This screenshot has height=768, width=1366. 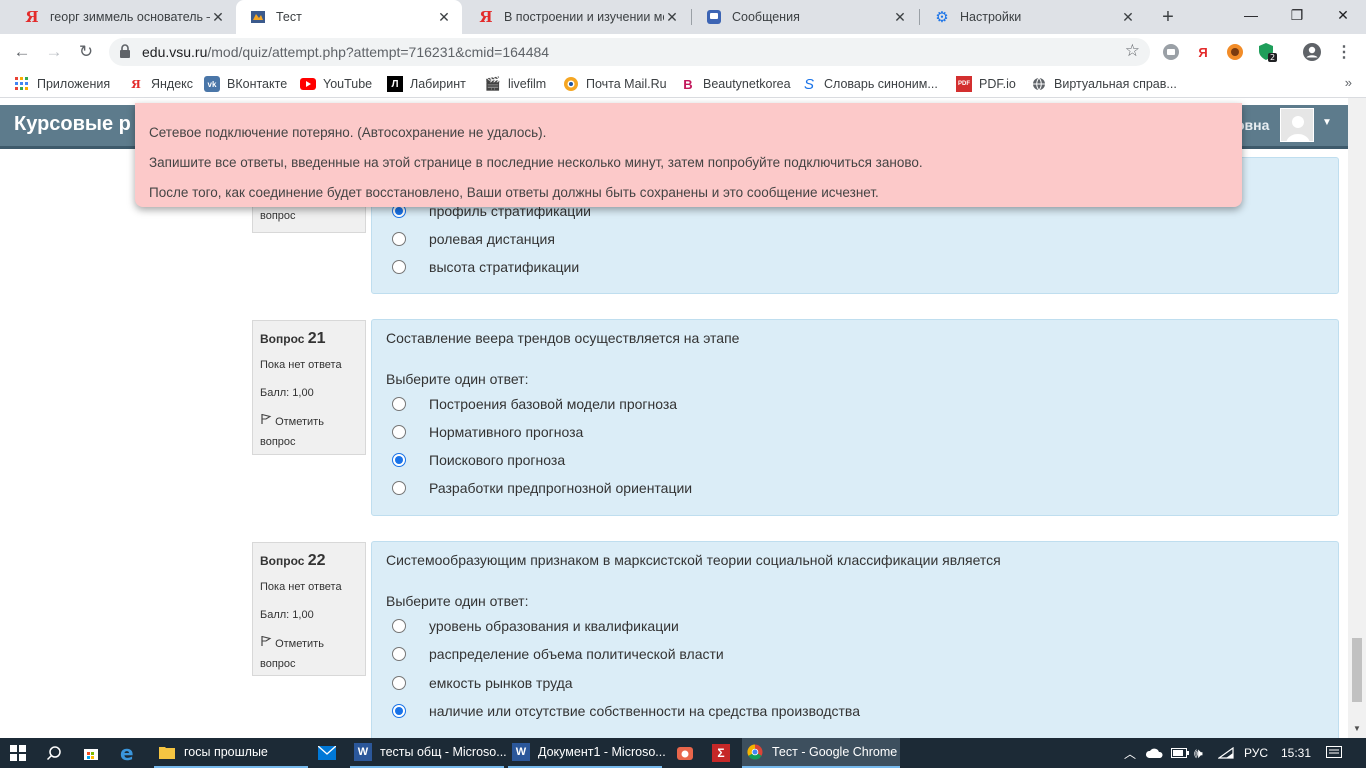 What do you see at coordinates (18, 753) in the screenshot?
I see `windows-start-icon` at bounding box center [18, 753].